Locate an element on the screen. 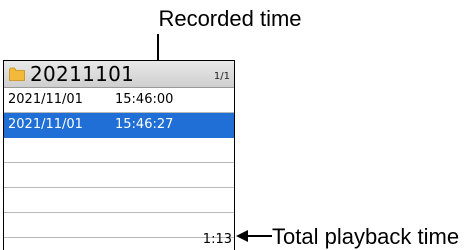  list-header: 20211101 1/1 is located at coordinates (119, 74).